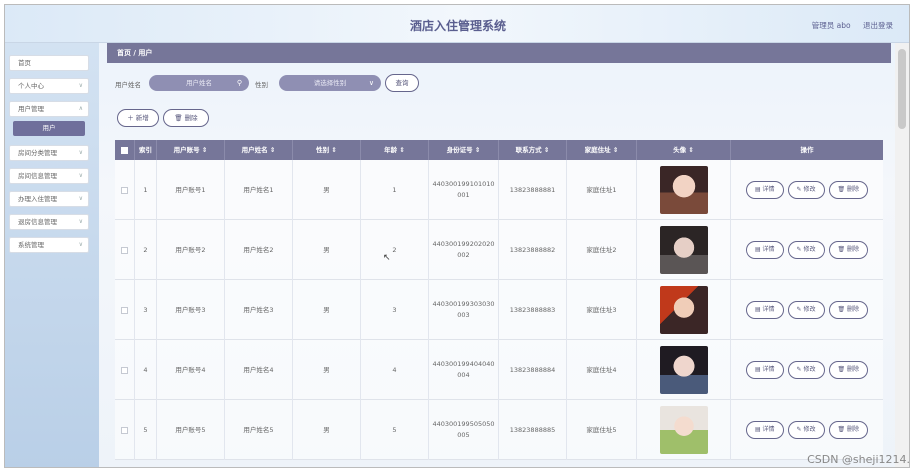 Image resolution: width=916 pixels, height=472 pixels. I want to click on cell-name: 用户姓名2, so click(259, 250).